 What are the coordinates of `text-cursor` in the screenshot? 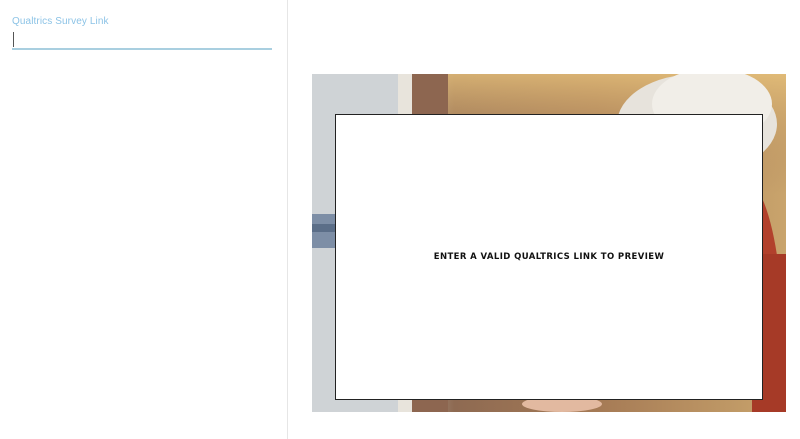 It's located at (13, 39).